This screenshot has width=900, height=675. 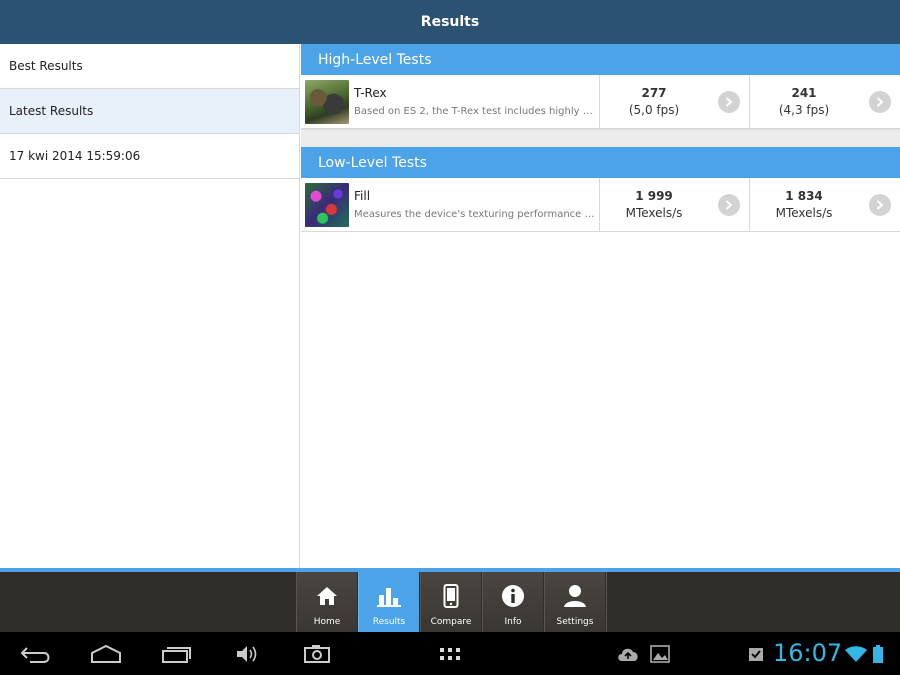 I want to click on score-value: 1 999, so click(x=654, y=195).